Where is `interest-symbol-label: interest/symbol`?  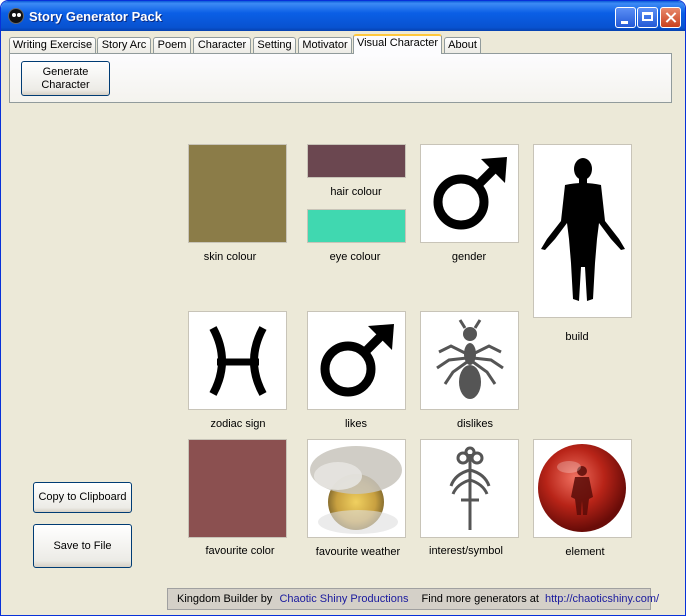
interest-symbol-label: interest/symbol is located at coordinates (466, 551).